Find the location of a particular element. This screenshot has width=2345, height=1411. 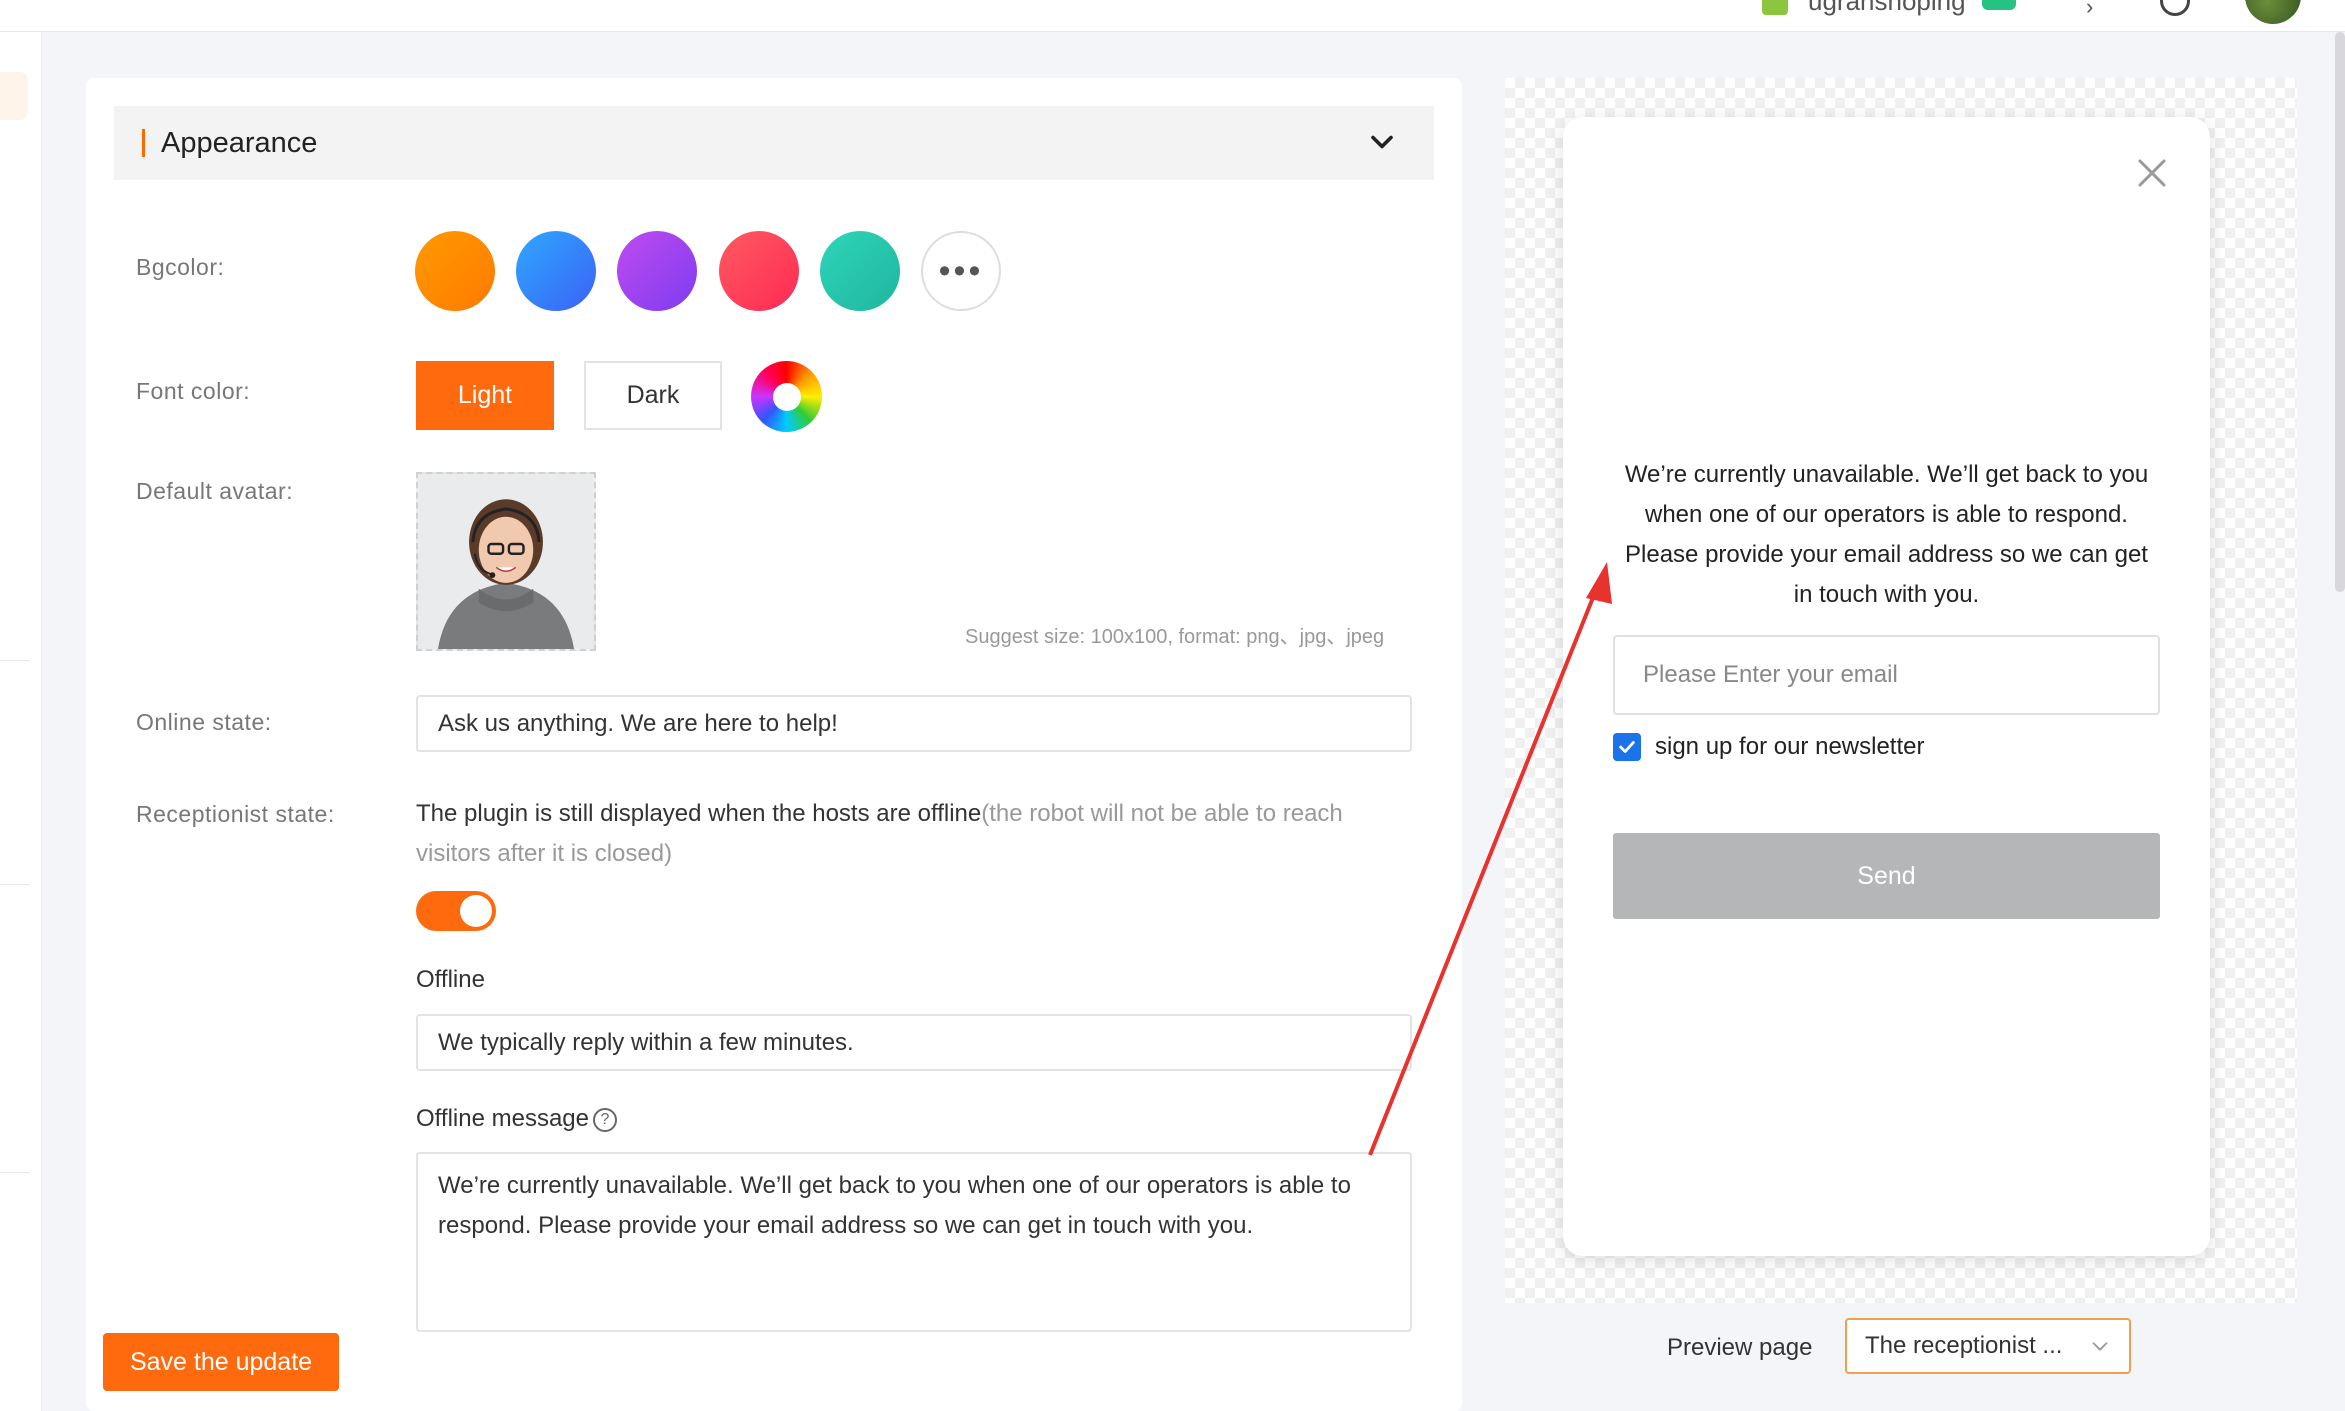

toggle-knob is located at coordinates (476, 911).